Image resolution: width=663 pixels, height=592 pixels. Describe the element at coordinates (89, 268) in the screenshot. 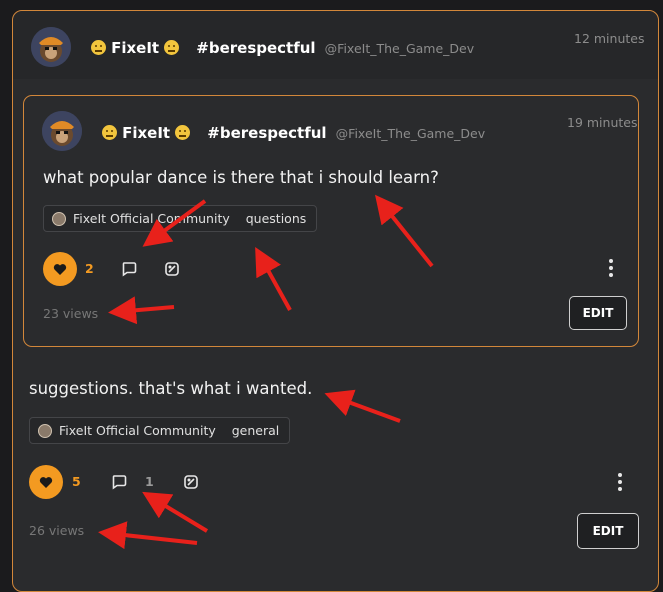

I see `like-count: 2` at that location.